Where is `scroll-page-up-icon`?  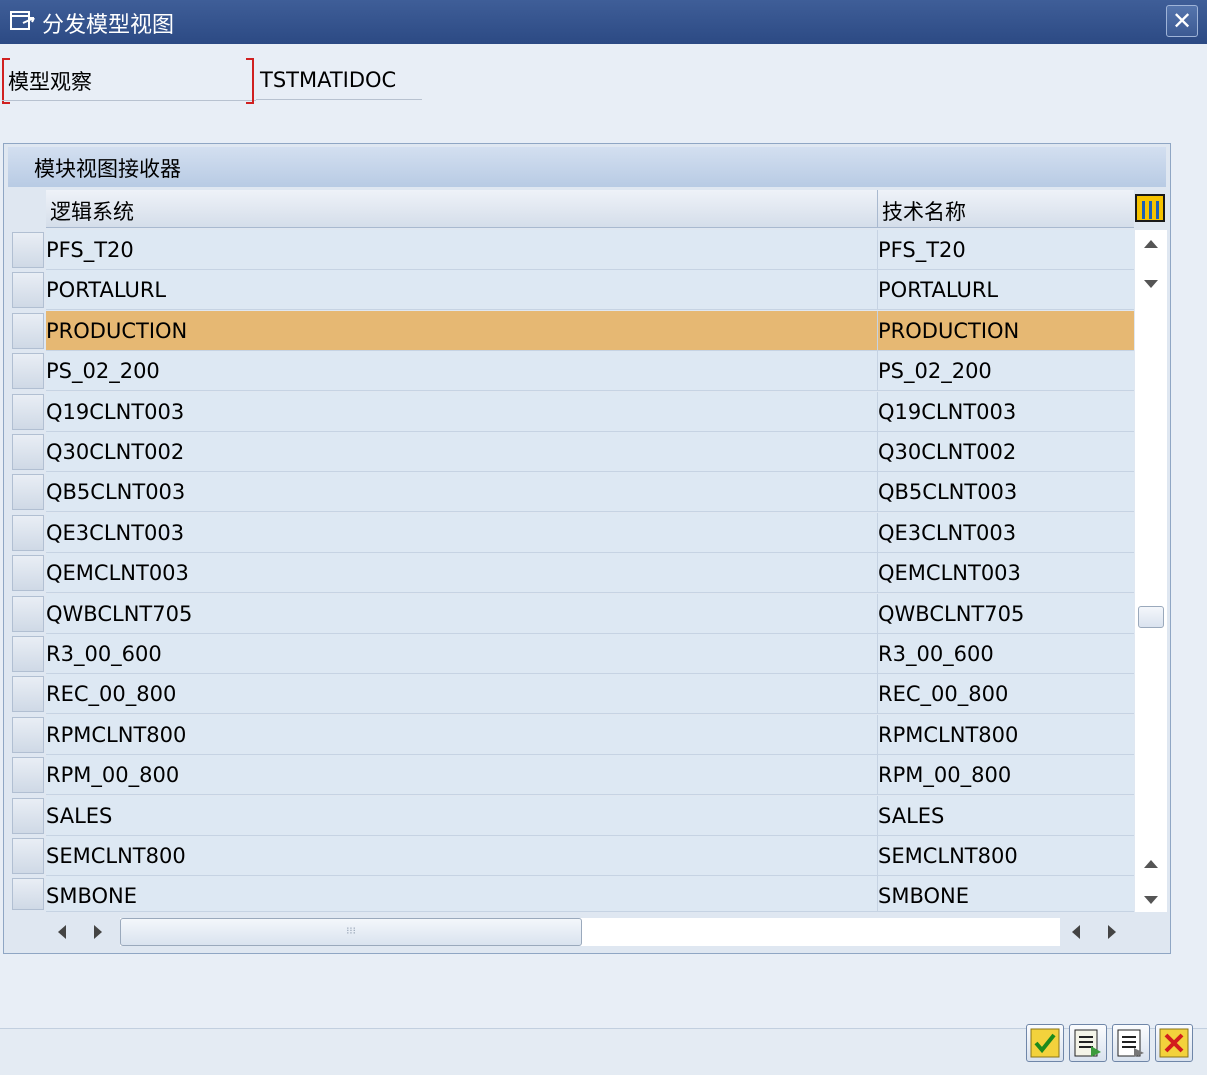
scroll-page-up-icon is located at coordinates (1151, 864).